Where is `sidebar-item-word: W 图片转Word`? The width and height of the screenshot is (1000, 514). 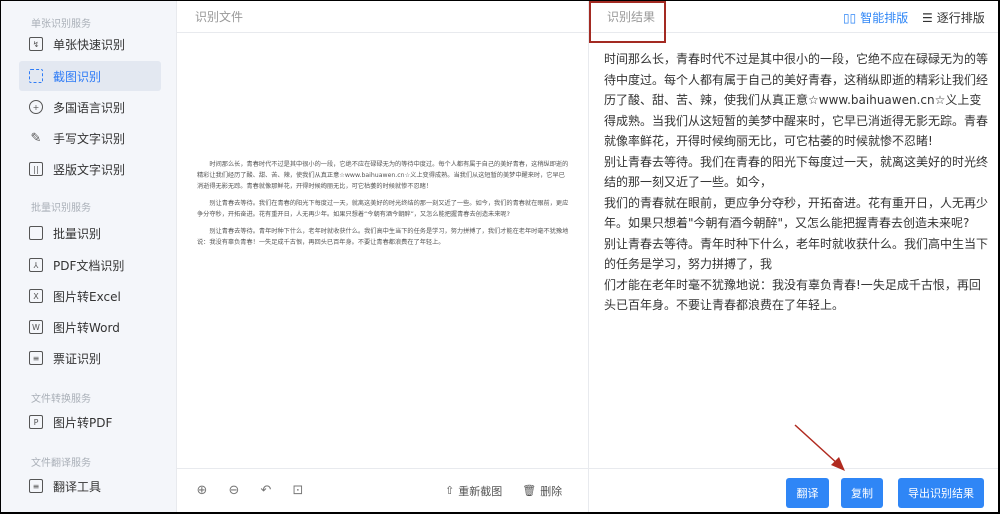
sidebar-item-word: W 图片转Word is located at coordinates (90, 327).